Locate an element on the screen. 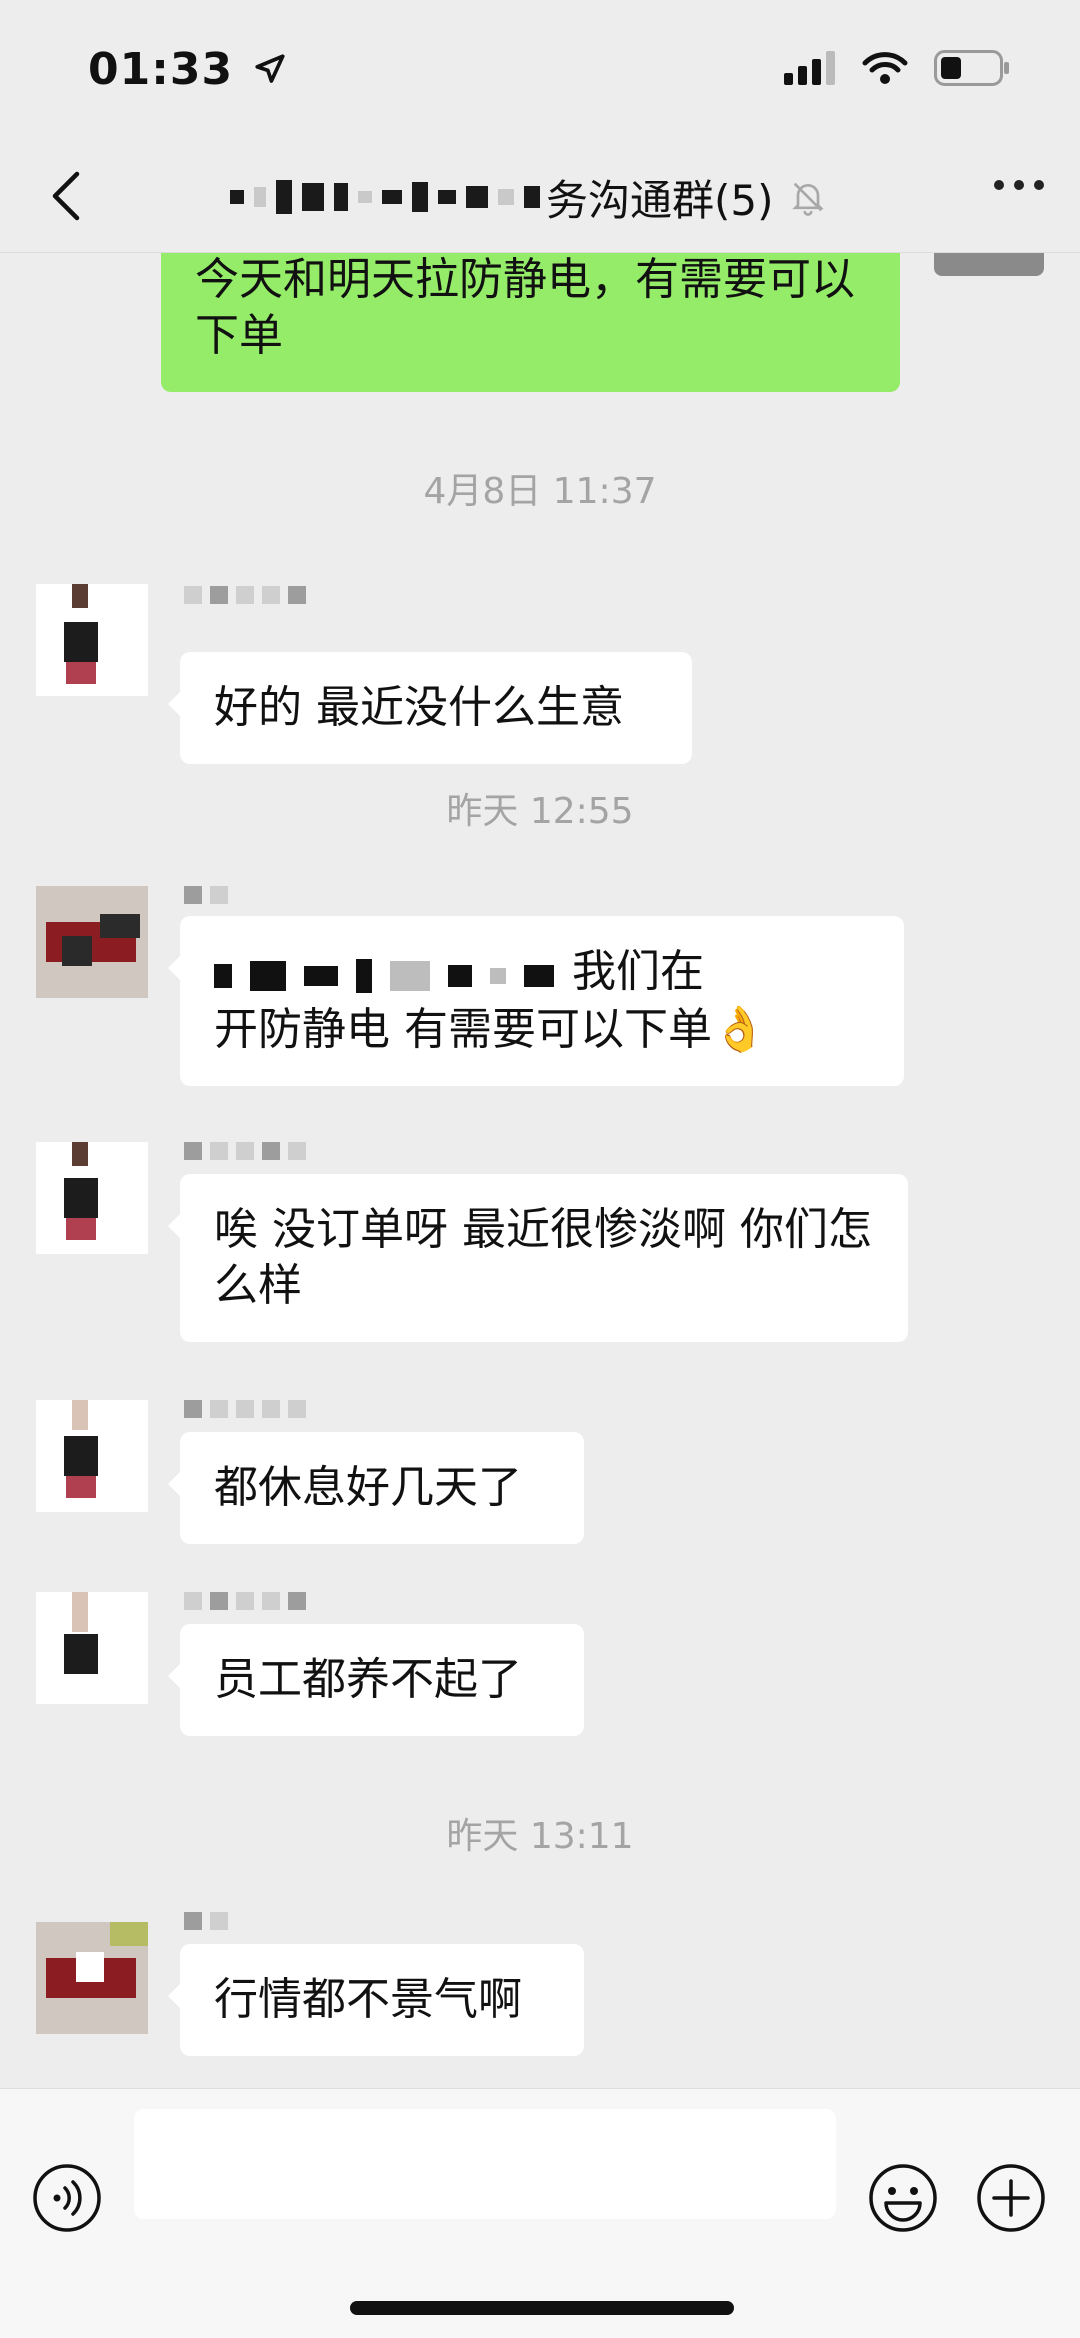  redacted-title-prefix is located at coordinates (385, 197).